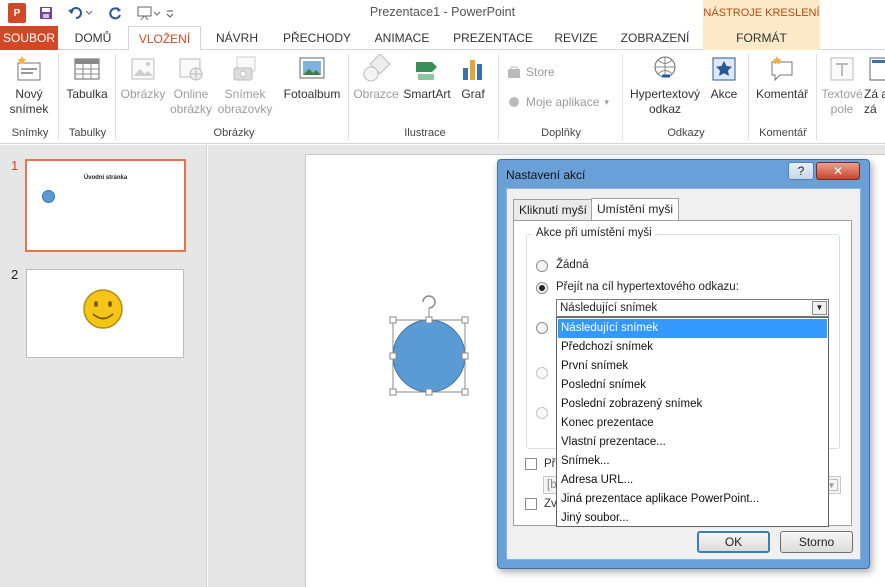 The image size is (885, 587). I want to click on group-label-slides: Snímky, so click(30, 133).